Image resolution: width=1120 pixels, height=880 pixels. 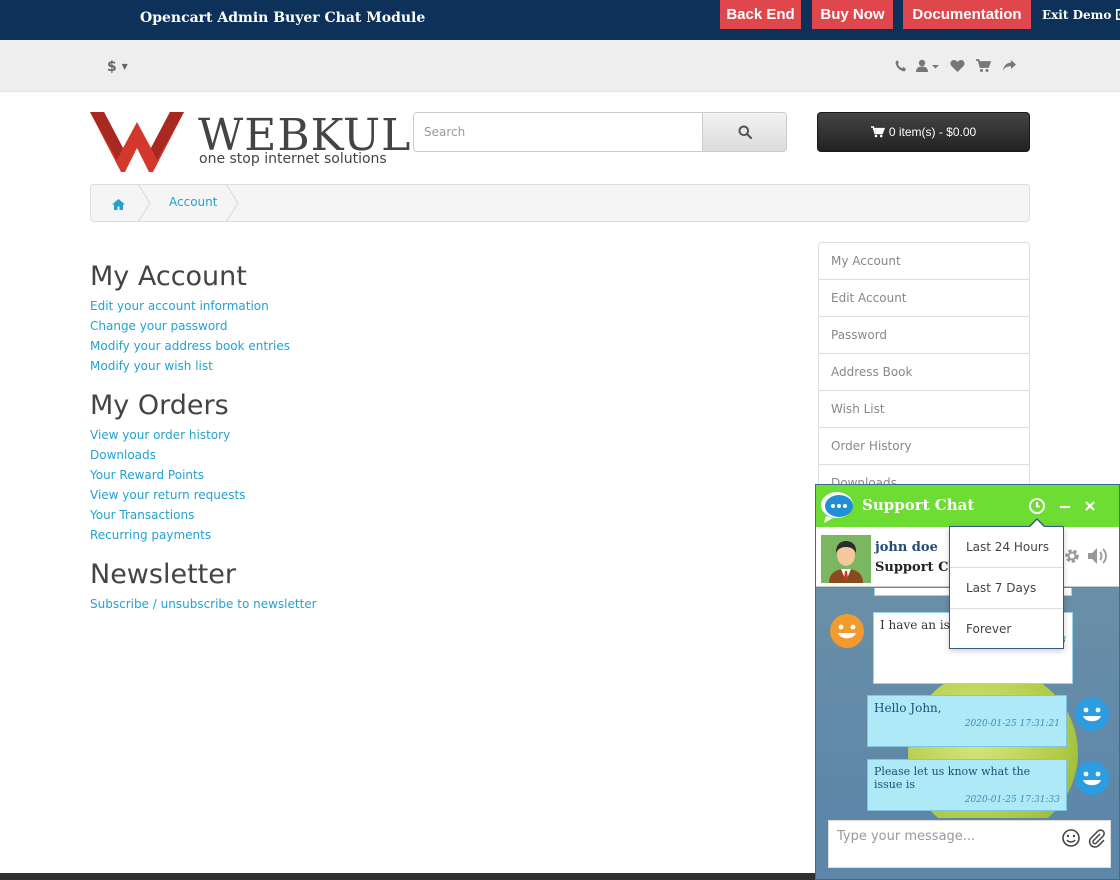 What do you see at coordinates (1006, 547) in the screenshot?
I see `history-option-24-hours: Last 24 Hours` at bounding box center [1006, 547].